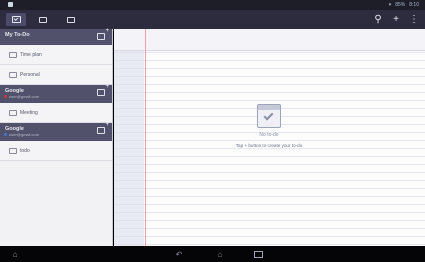 The width and height of the screenshot is (425, 262). Describe the element at coordinates (56, 36) in the screenshot. I see `account-header-my-todo: My To-Do` at that location.